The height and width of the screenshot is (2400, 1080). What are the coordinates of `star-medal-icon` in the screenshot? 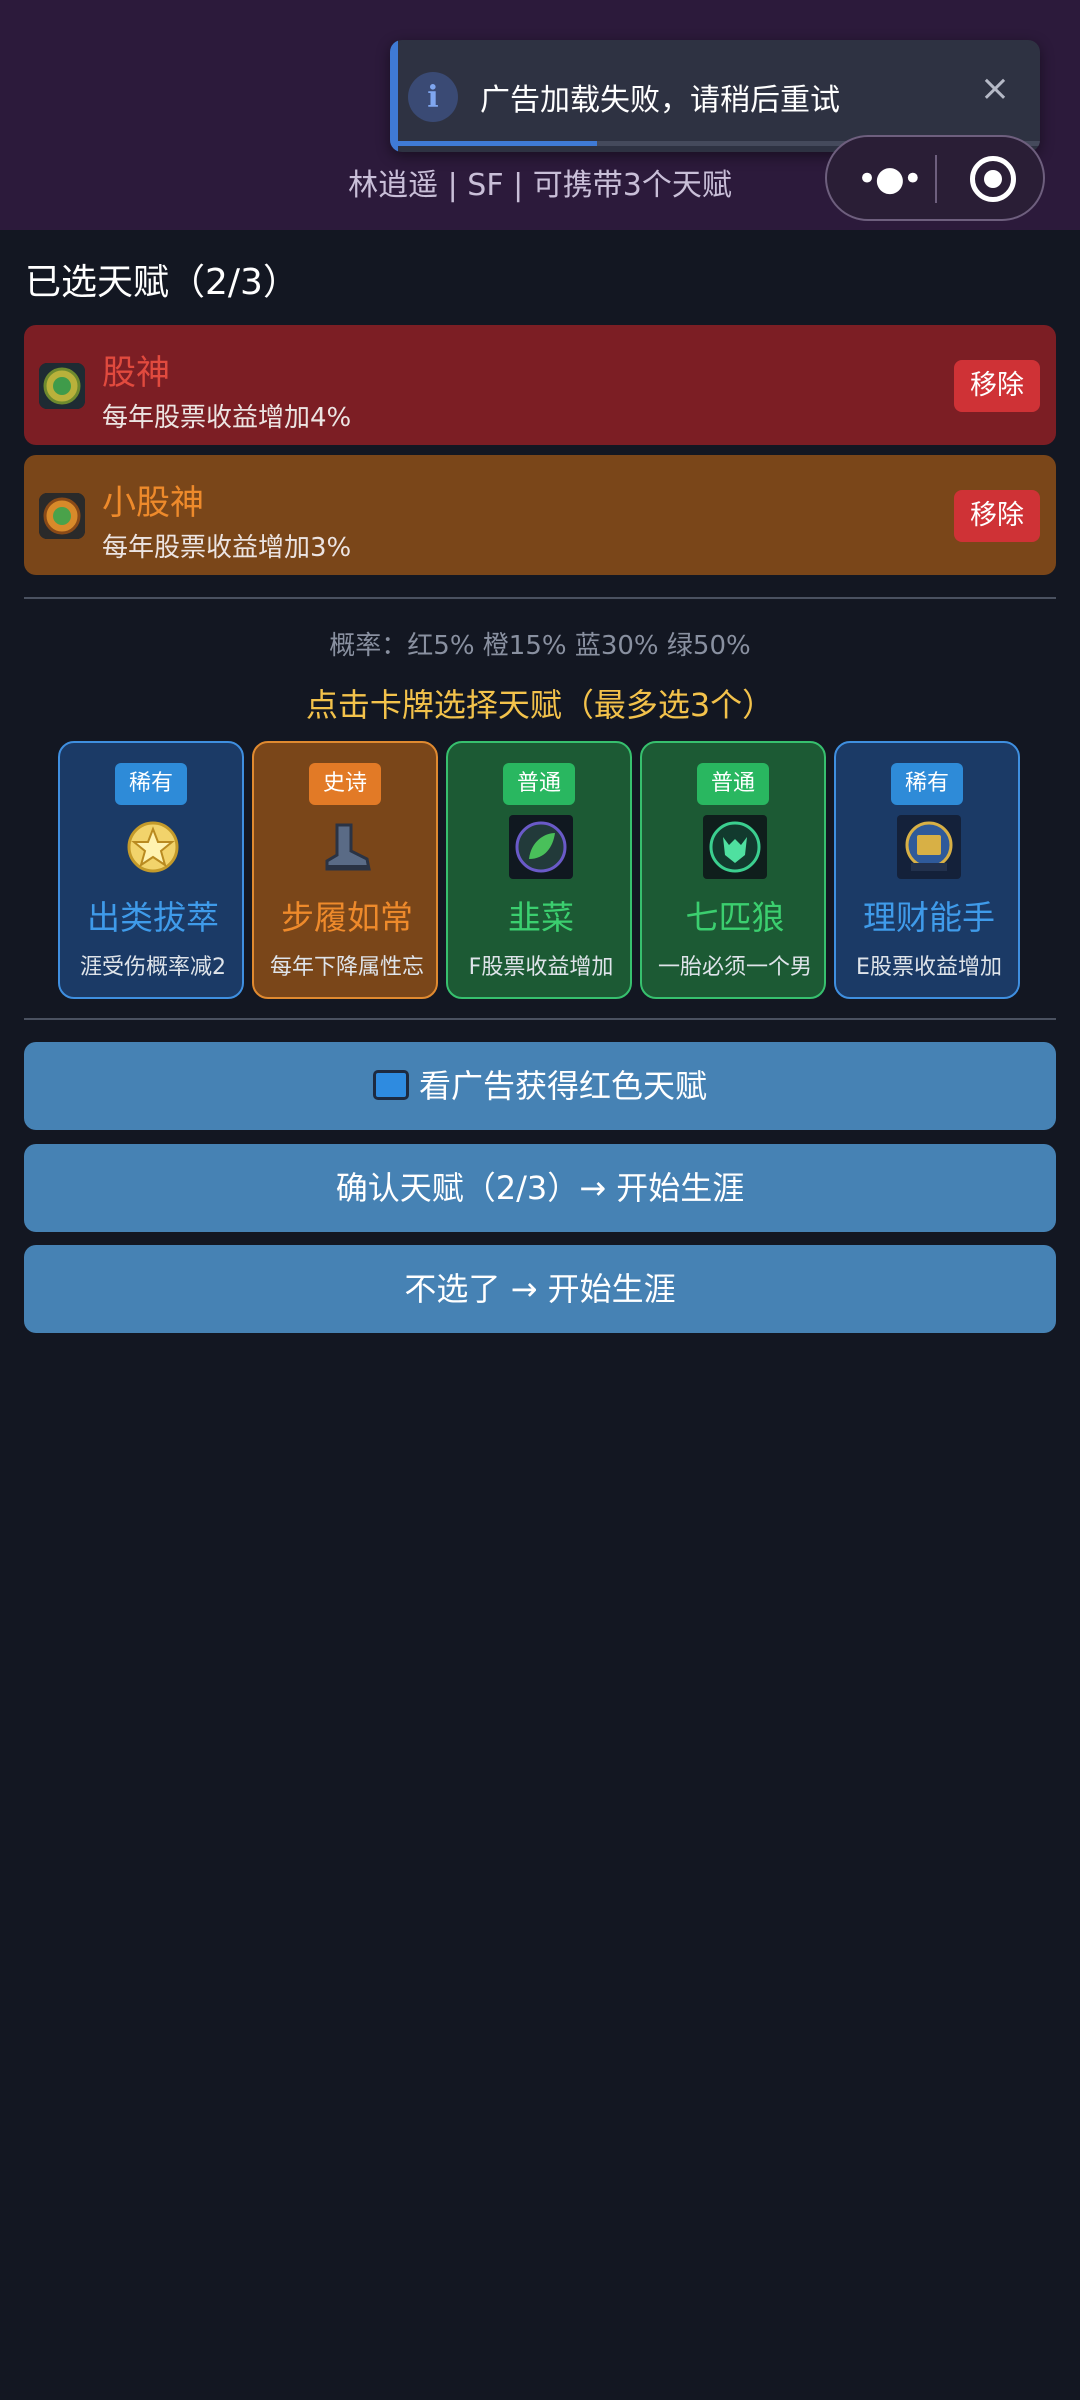 It's located at (153, 847).